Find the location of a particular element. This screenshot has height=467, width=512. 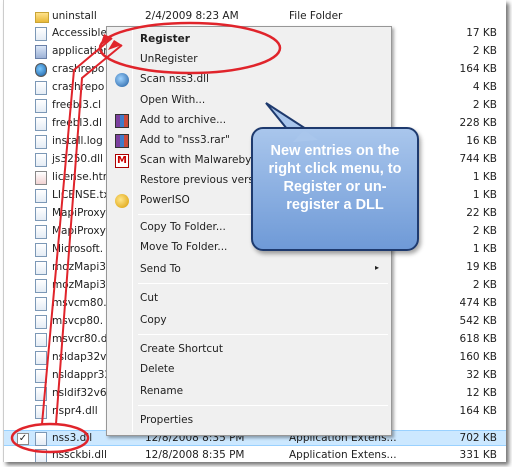

file-size: 228 KB is located at coordinates (478, 123).